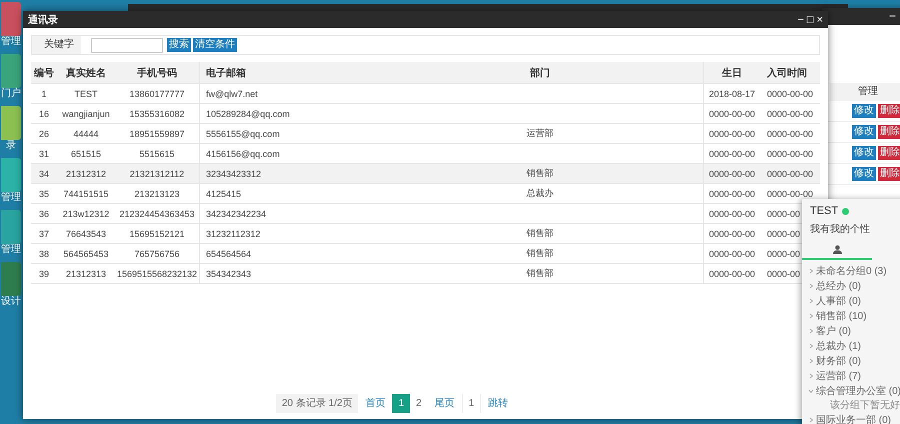 The height and width of the screenshot is (424, 900). I want to click on table-cell: 36, so click(44, 214).